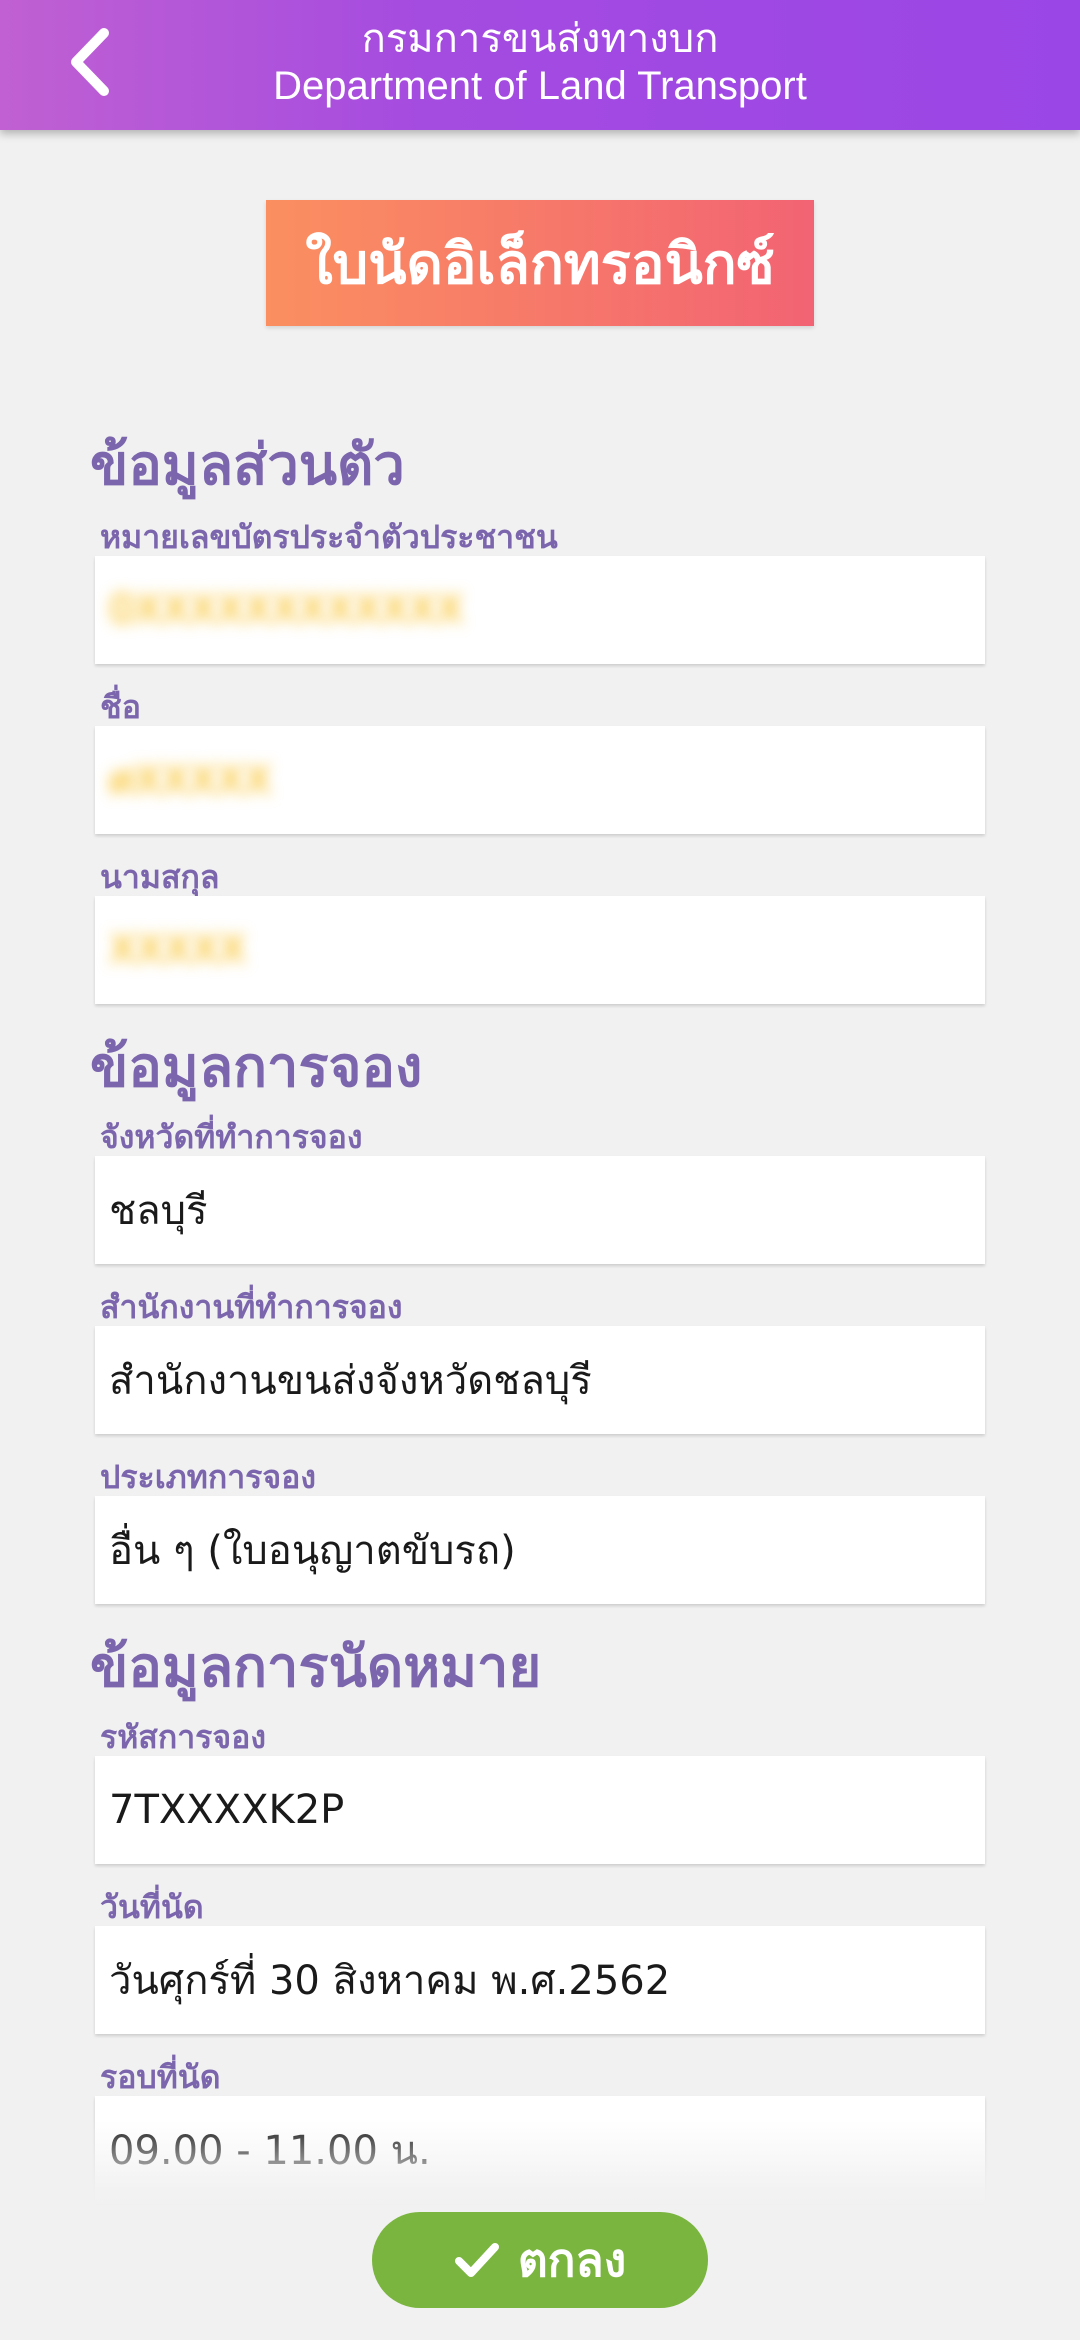  I want to click on section-title-personal: ข้อมูลส่วนตัว, so click(247, 465).